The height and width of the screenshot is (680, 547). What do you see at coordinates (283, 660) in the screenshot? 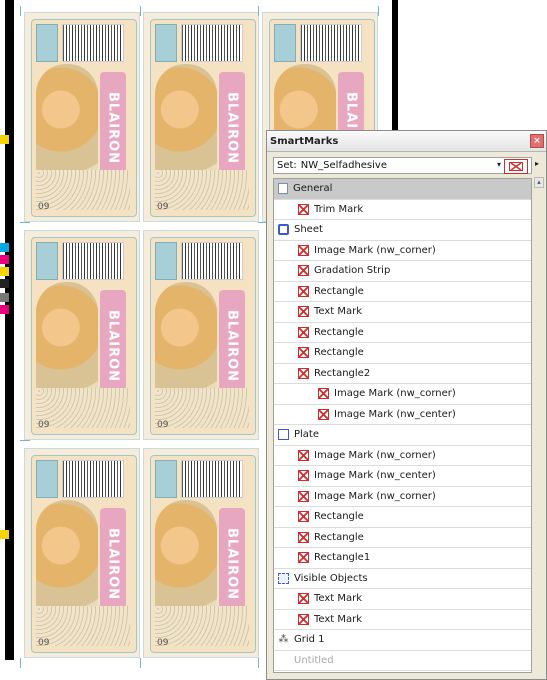
I see `blank-icon` at bounding box center [283, 660].